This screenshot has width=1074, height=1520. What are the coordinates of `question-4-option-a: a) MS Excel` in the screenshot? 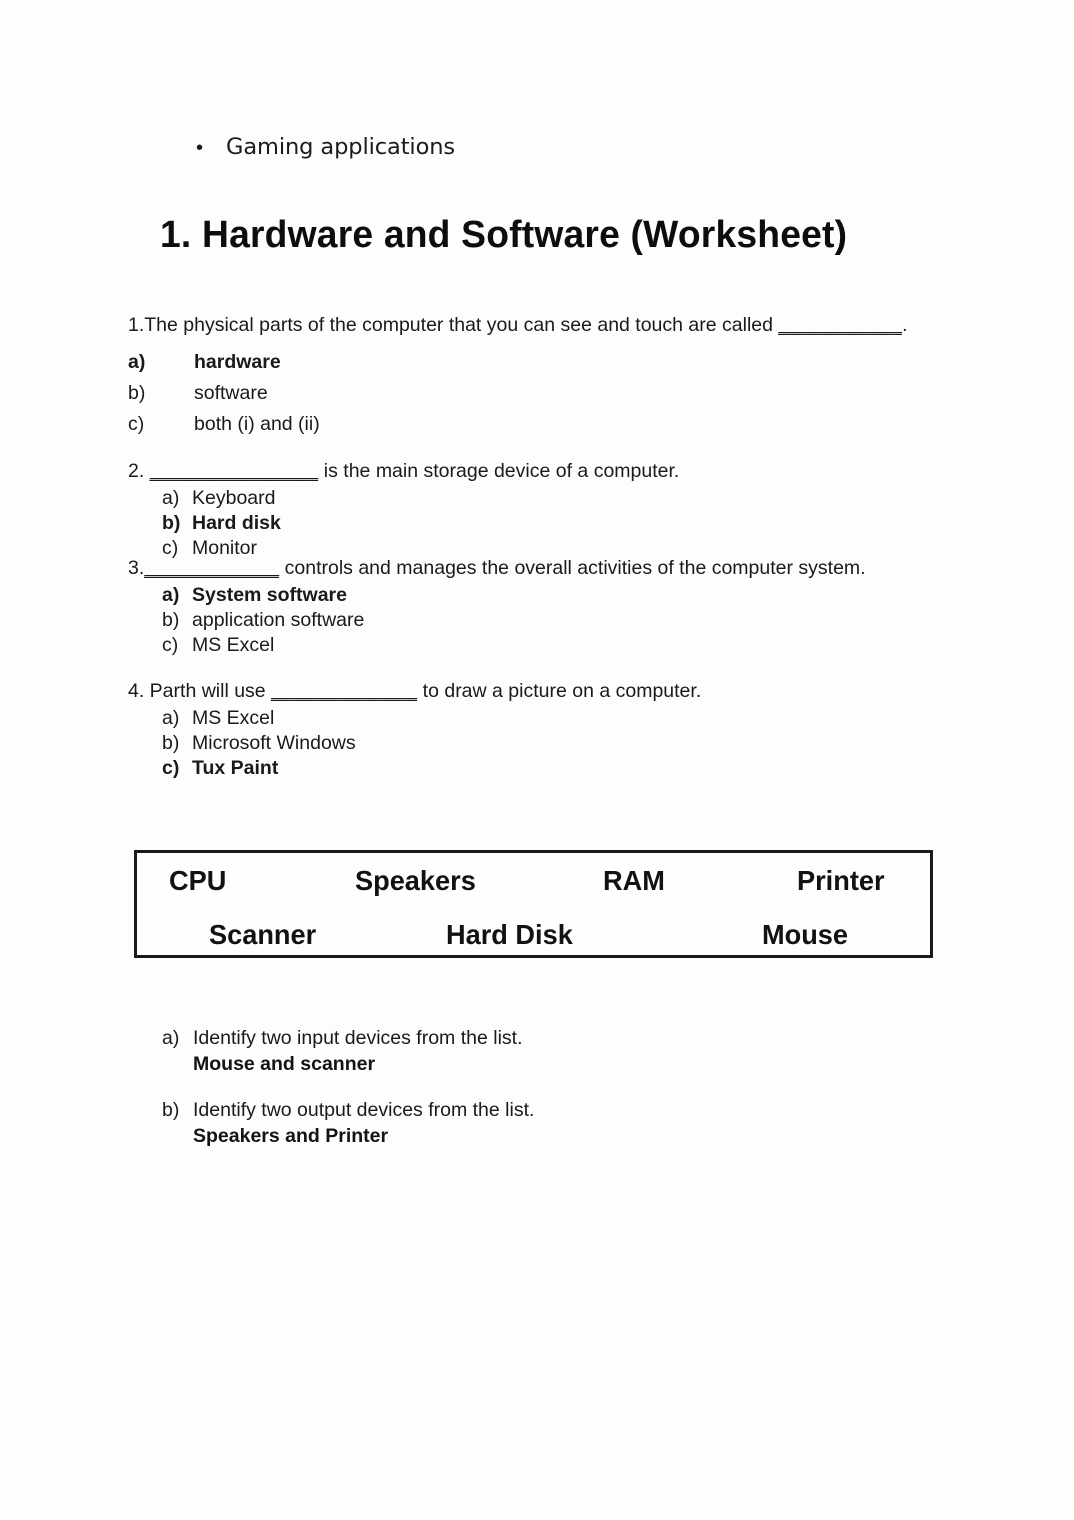 It's located at (568, 718).